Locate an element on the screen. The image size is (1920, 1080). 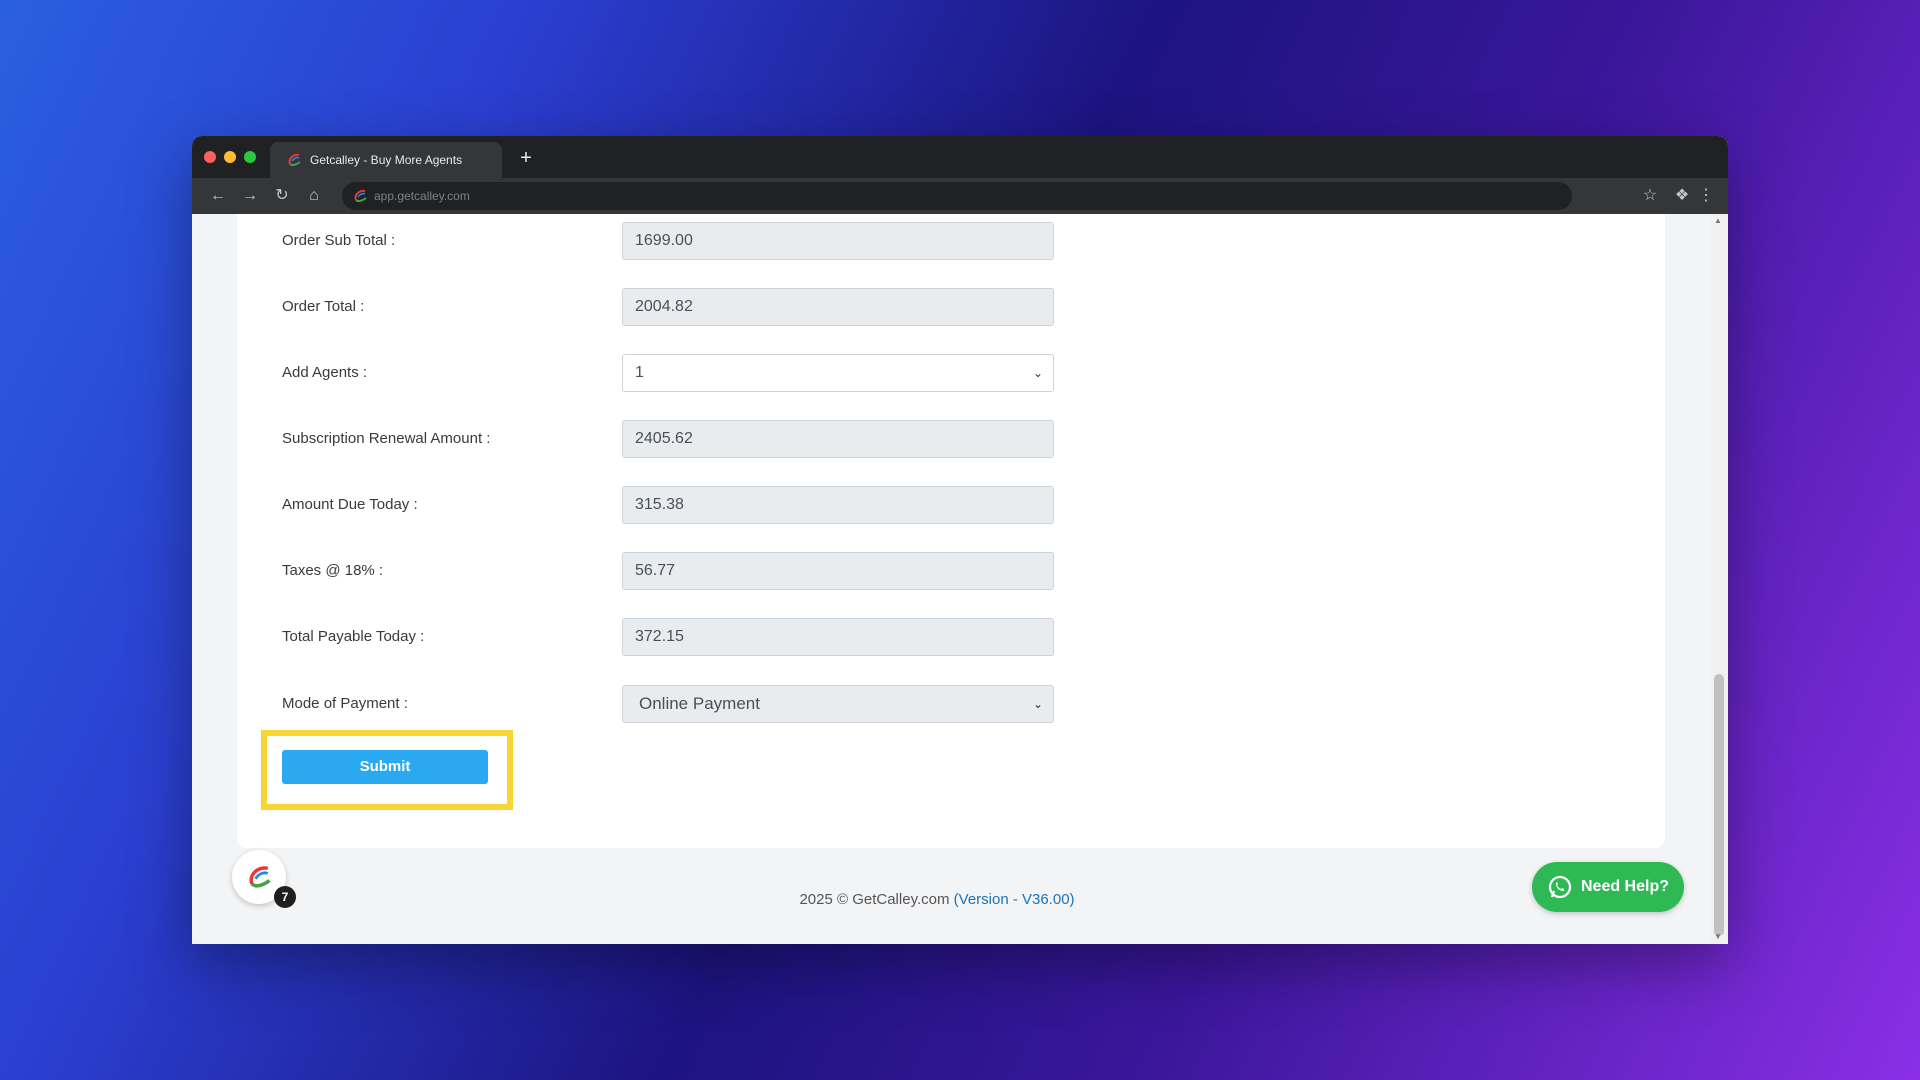
page-scrollbar: ▲ ▼ is located at coordinates (1719, 579).